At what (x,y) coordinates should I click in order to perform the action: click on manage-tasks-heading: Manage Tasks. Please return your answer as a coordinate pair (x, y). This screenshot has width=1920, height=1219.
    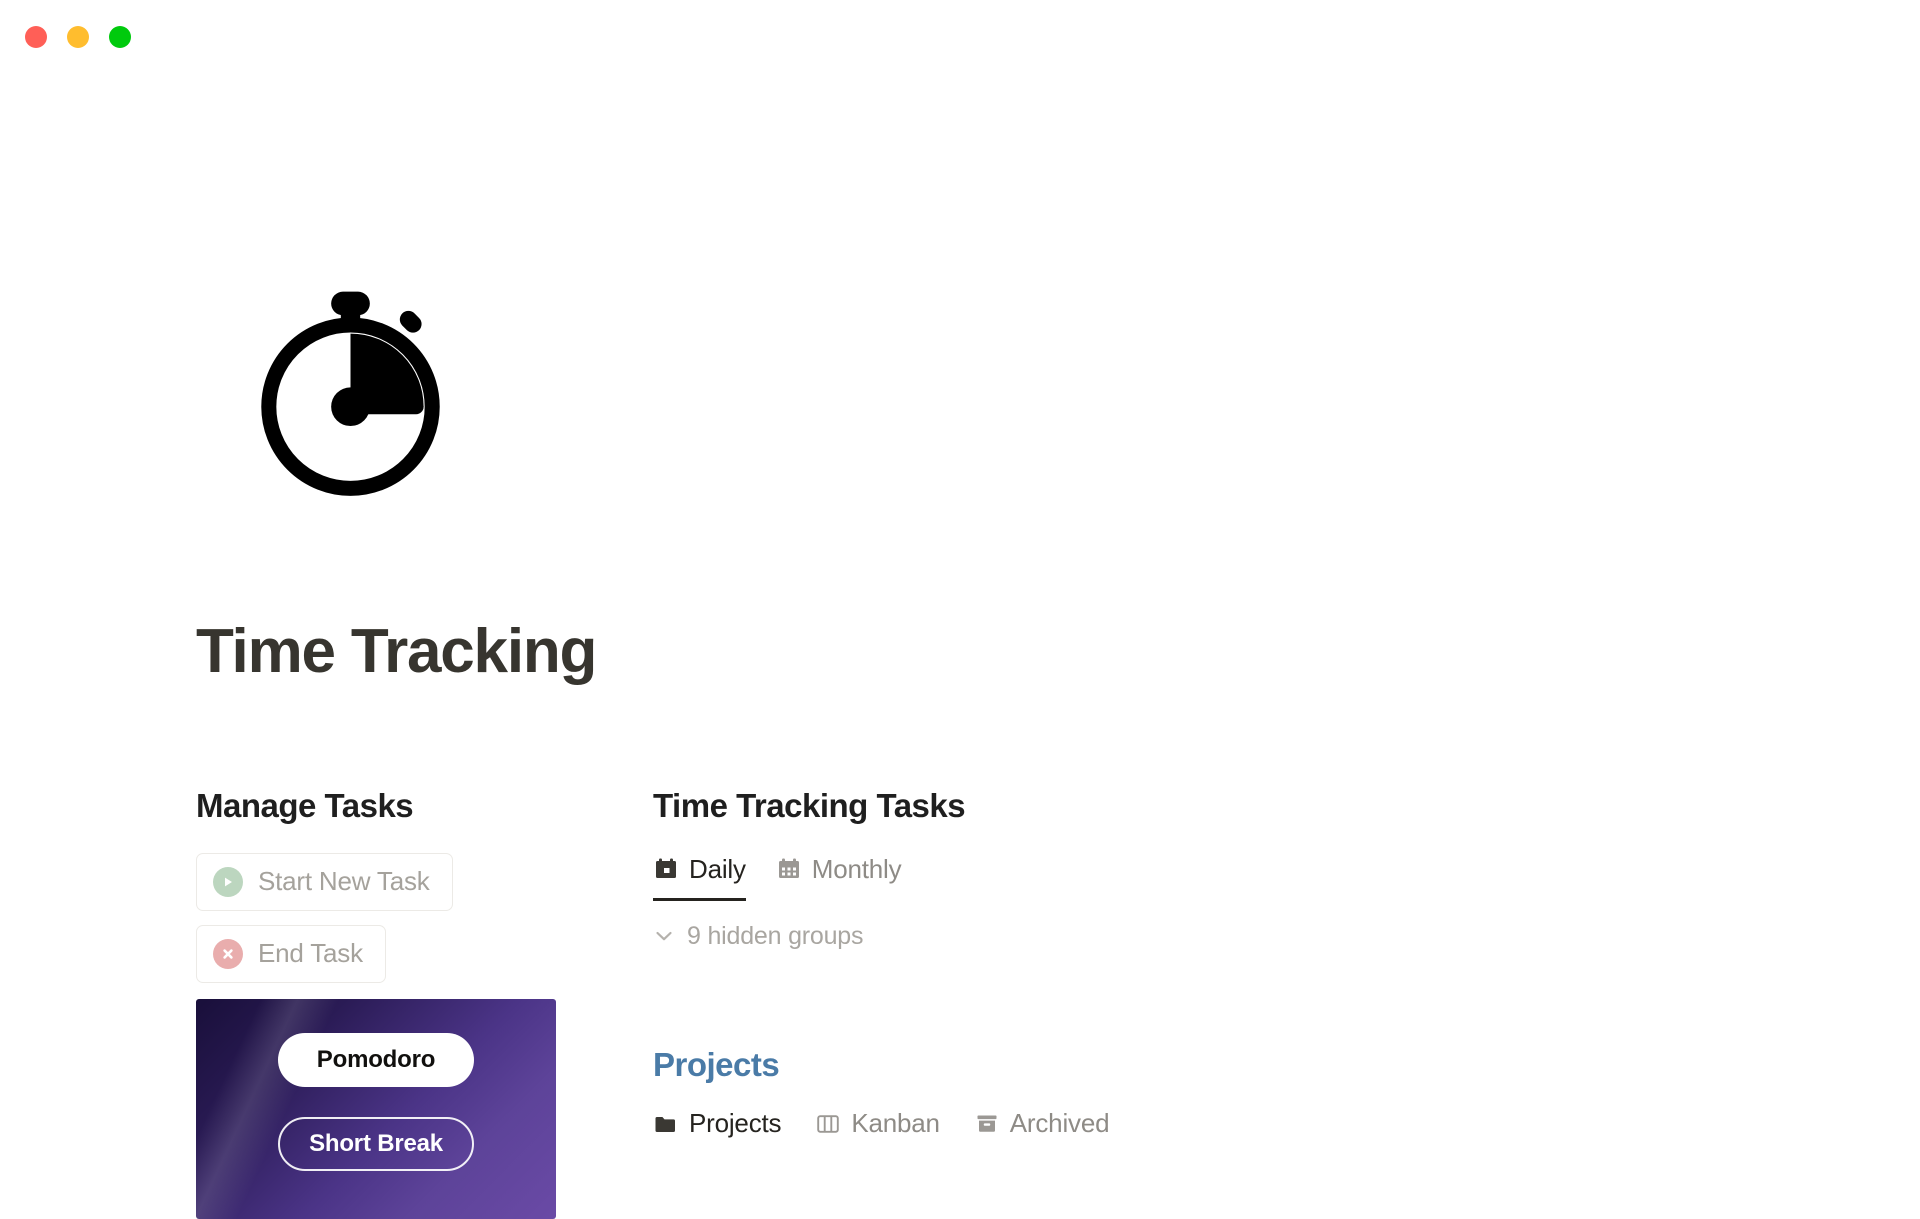
    Looking at the image, I should click on (305, 805).